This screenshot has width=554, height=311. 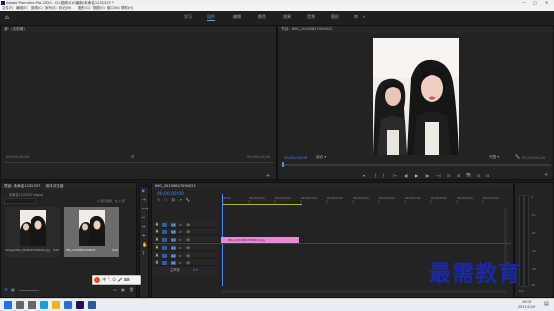 What do you see at coordinates (144, 200) in the screenshot?
I see `track-select-tool-icon: ⇥` at bounding box center [144, 200].